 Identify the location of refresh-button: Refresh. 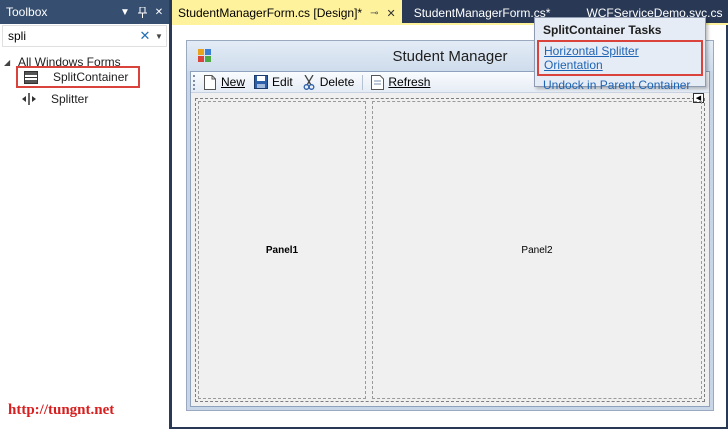
(399, 82).